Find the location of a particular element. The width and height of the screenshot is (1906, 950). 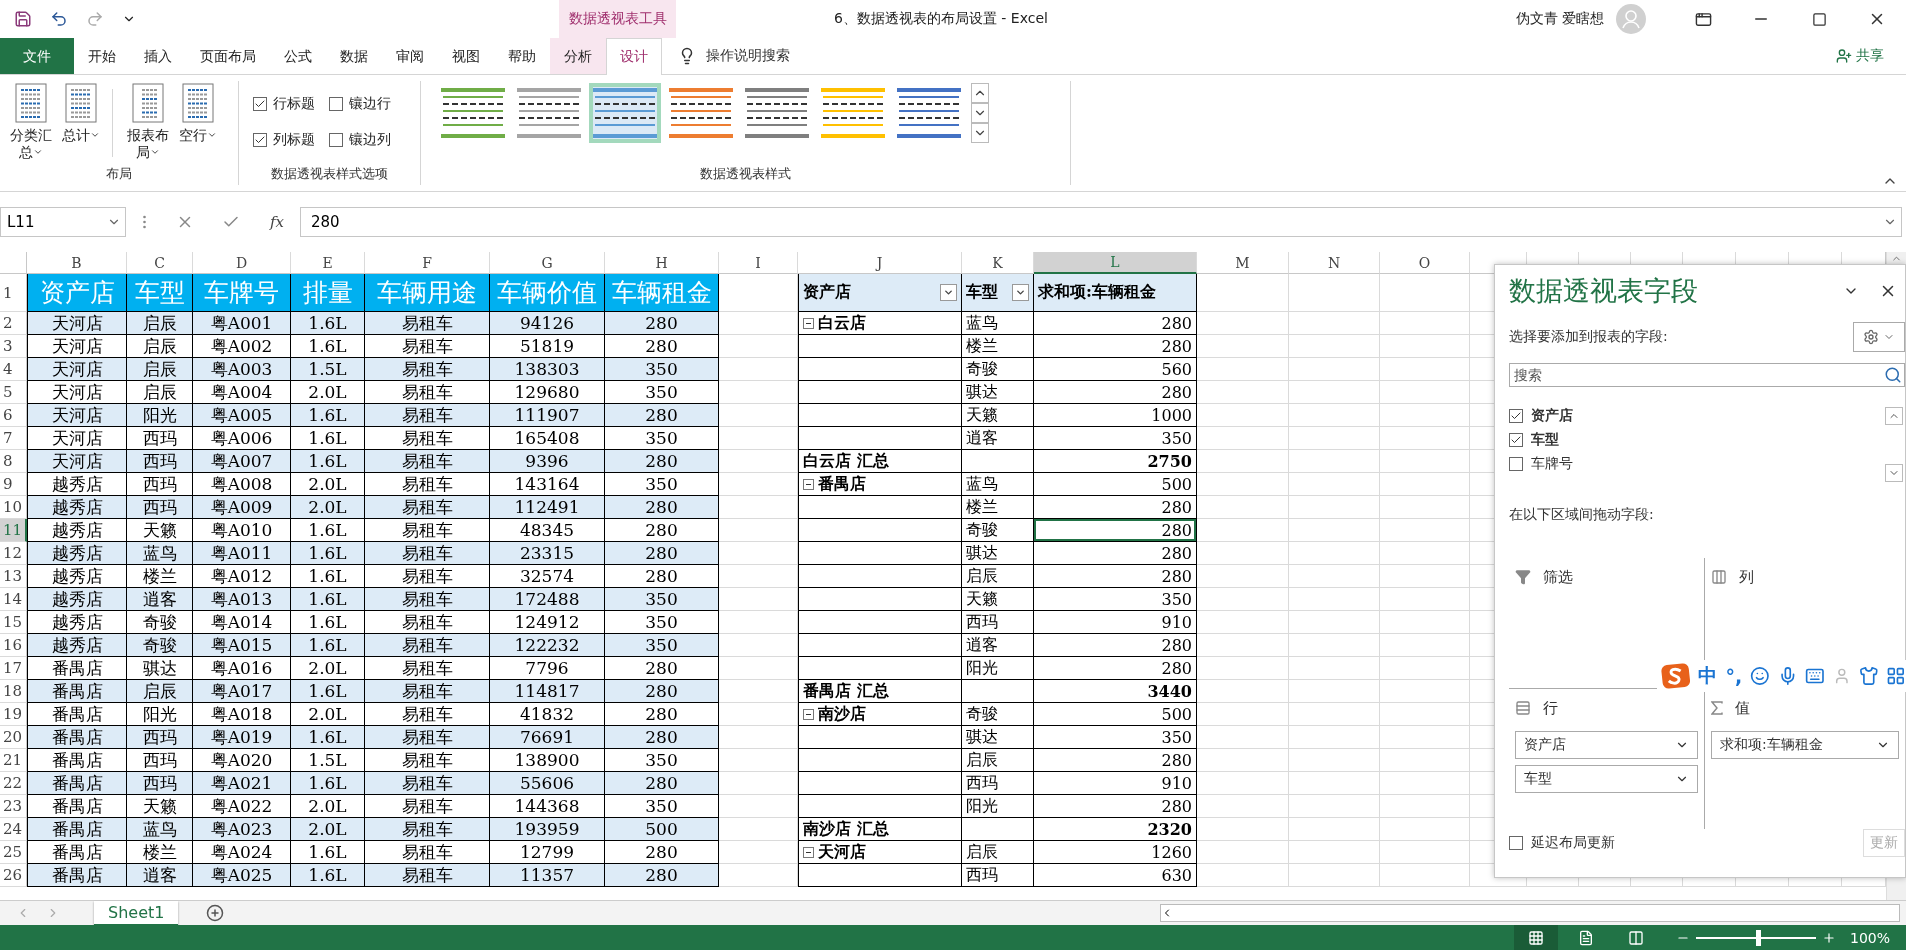

row-number: 4 is located at coordinates (13, 369).